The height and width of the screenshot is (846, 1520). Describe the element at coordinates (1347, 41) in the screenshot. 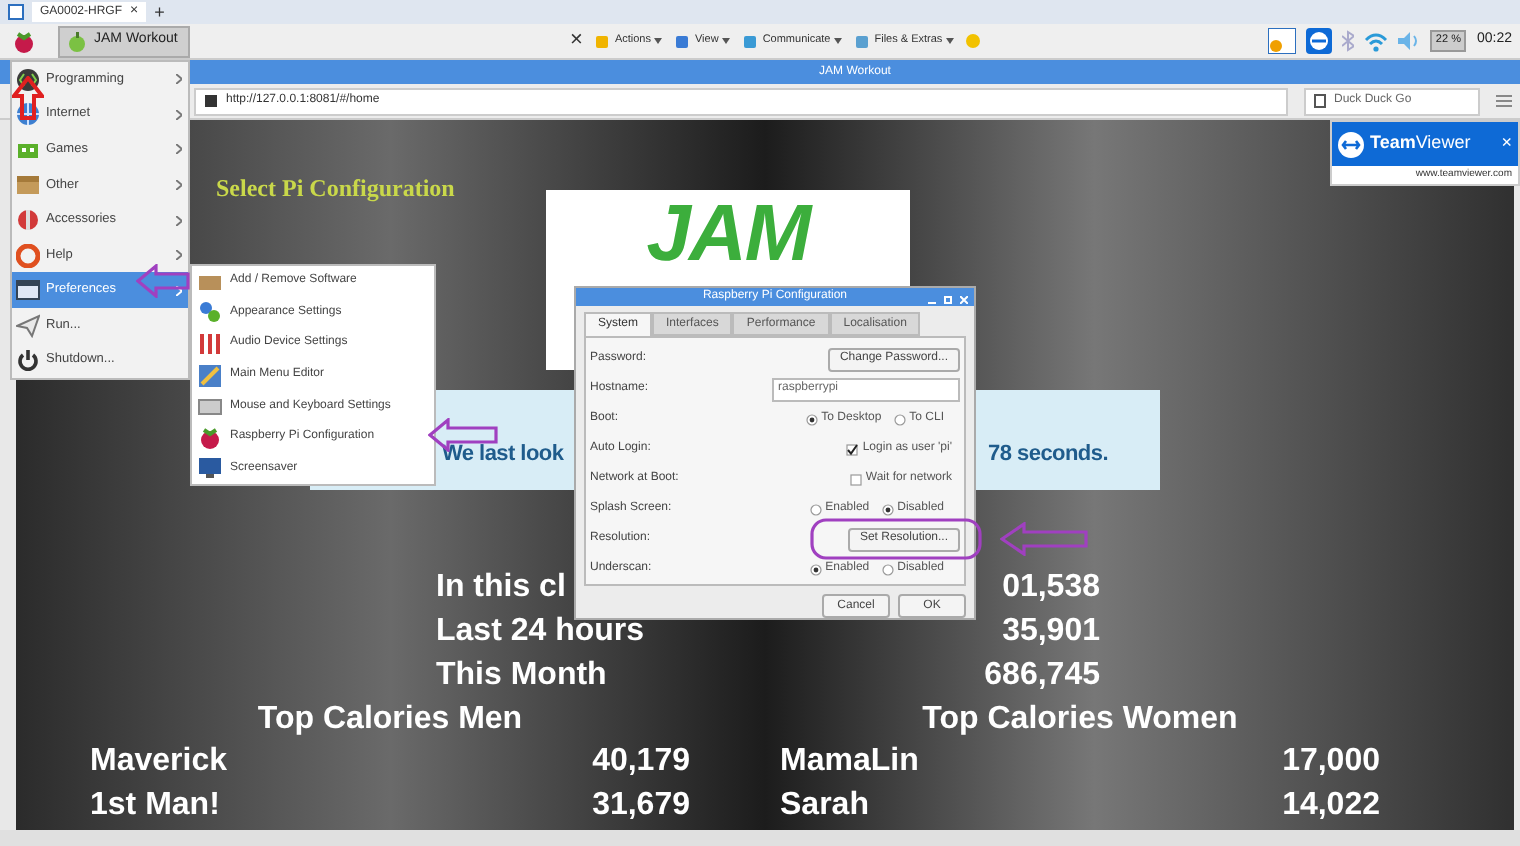

I see `bluetooth-icon` at that location.